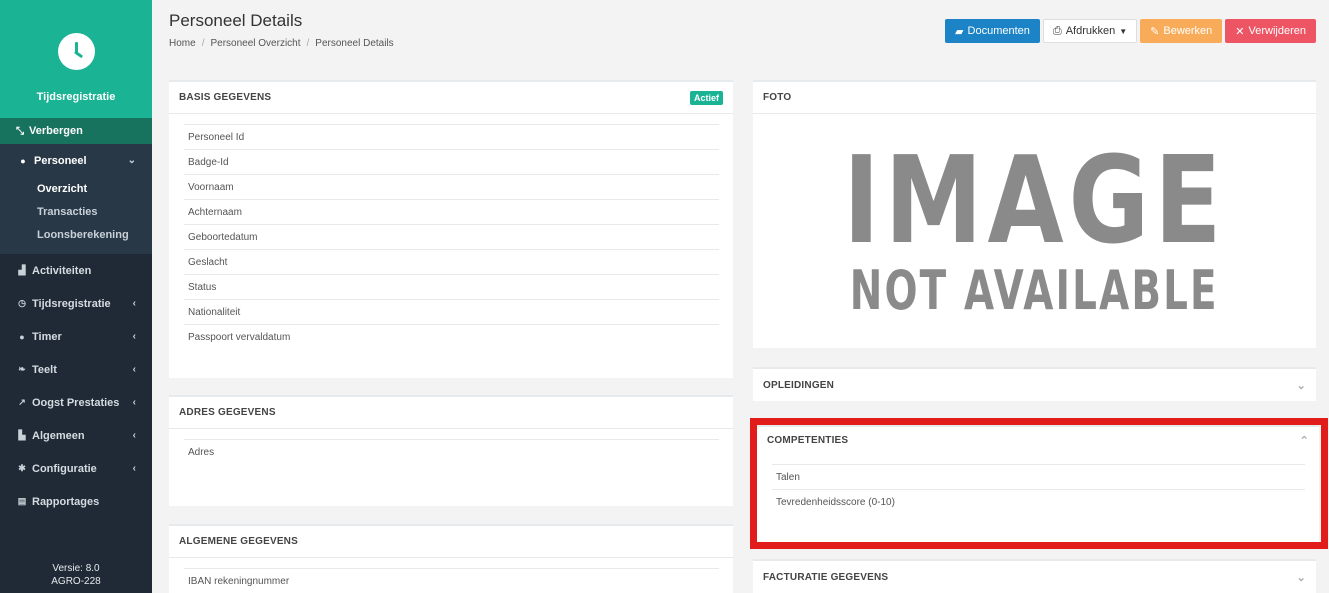 This screenshot has width=1329, height=593. What do you see at coordinates (451, 336) in the screenshot?
I see `field-row: Passpoort vervaldatum` at bounding box center [451, 336].